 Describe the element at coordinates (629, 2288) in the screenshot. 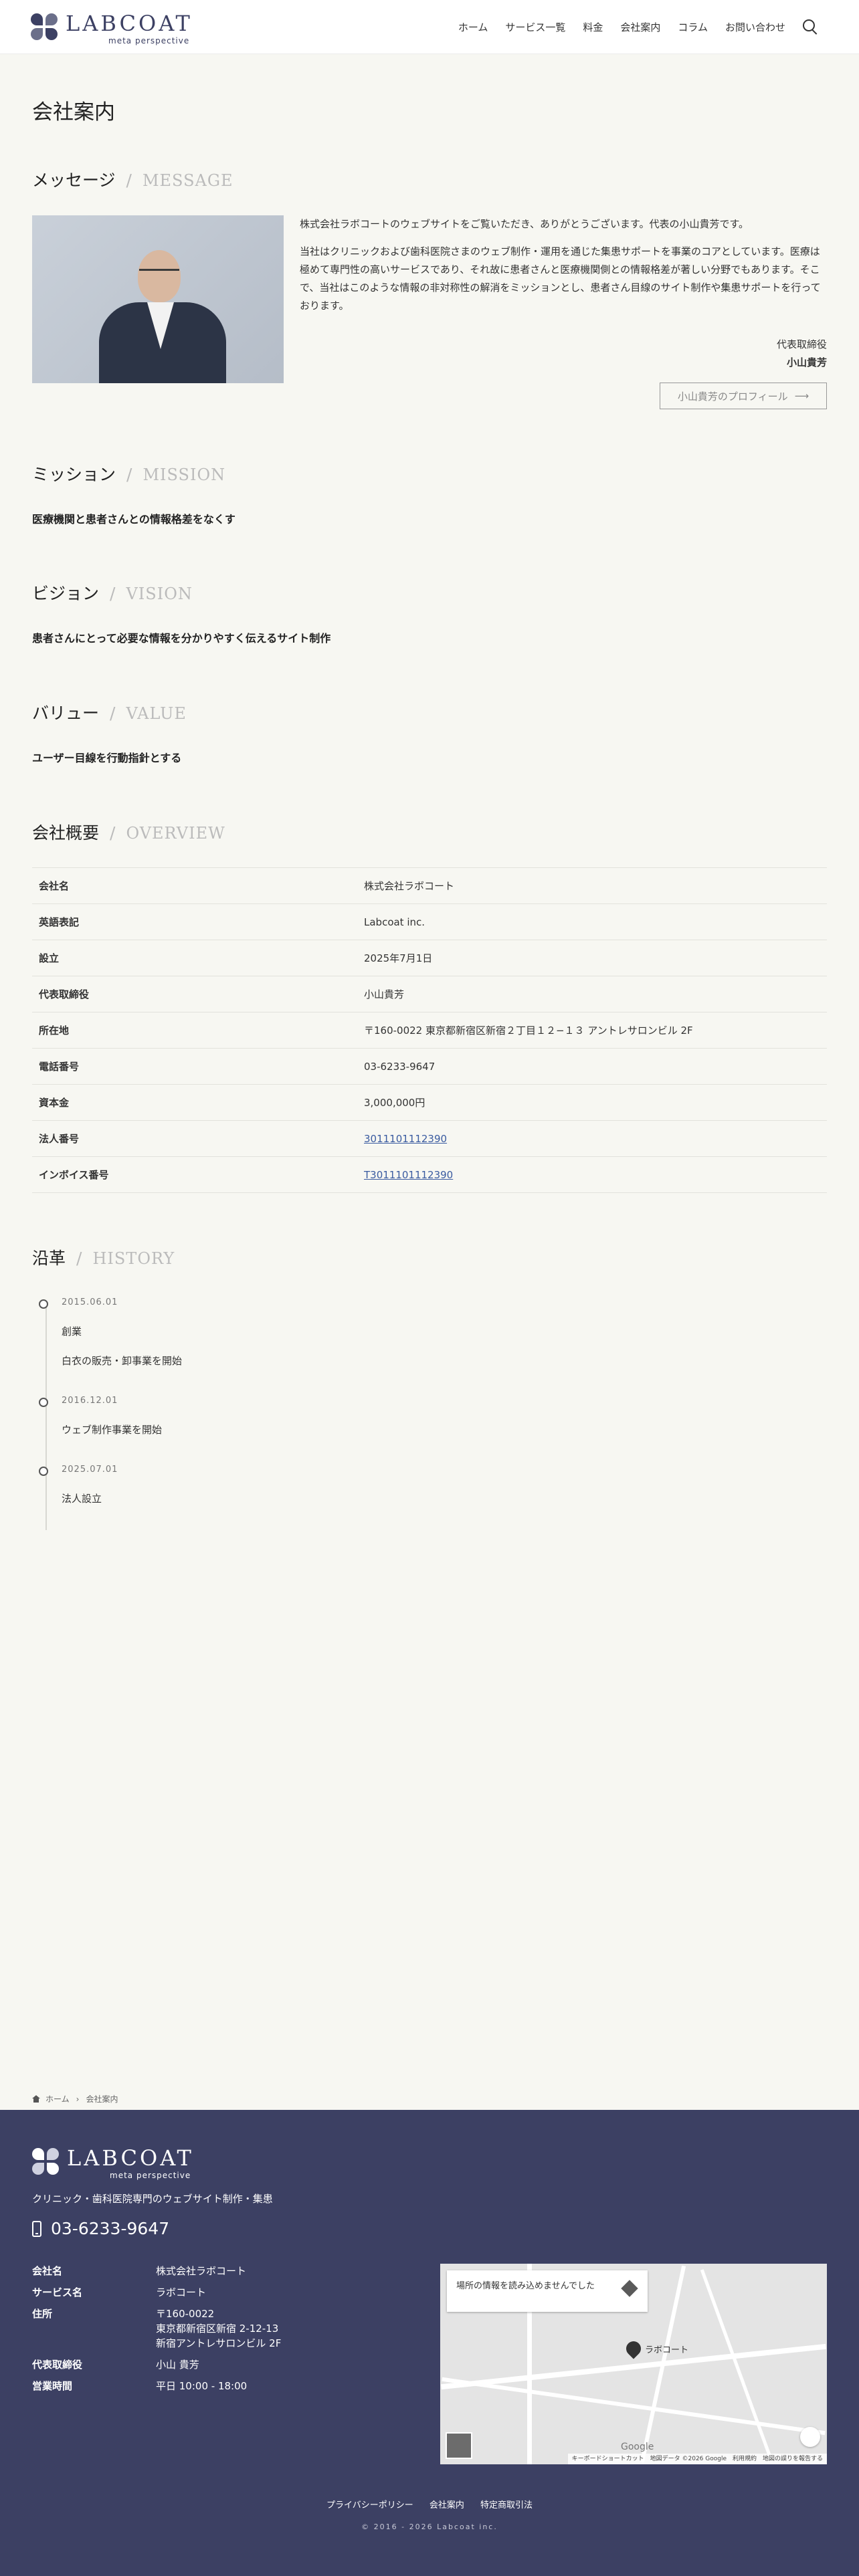

I see `directions-icon` at that location.